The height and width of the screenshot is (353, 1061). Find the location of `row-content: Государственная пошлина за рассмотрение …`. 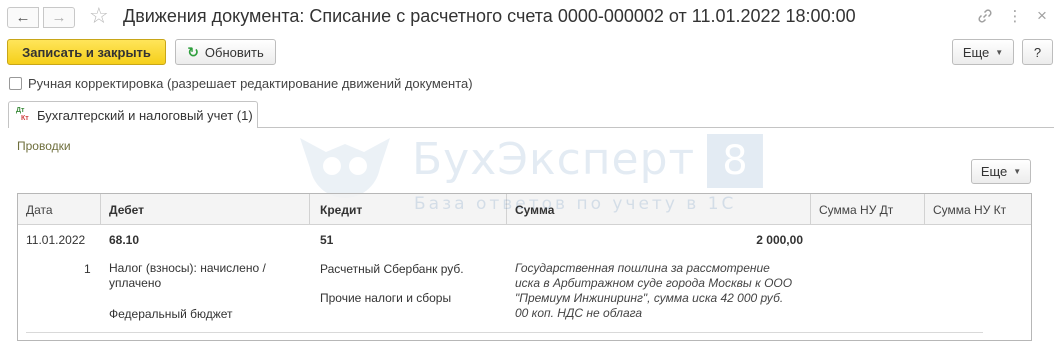

row-content: Государственная пошлина за рассмотрение … is located at coordinates (654, 290).